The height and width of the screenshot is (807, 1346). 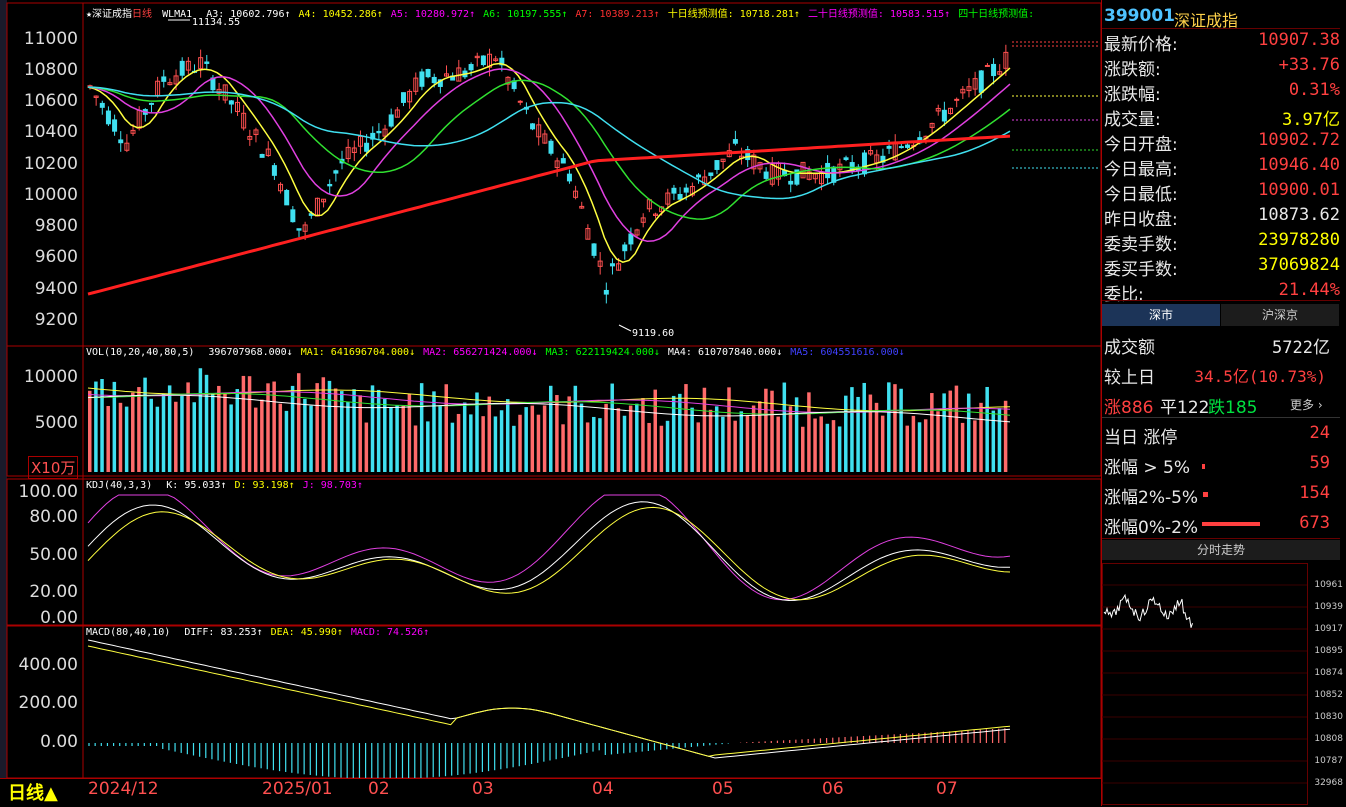 I want to click on gain-0-2-row: 涨幅0%-2% 673, so click(x=1217, y=525).